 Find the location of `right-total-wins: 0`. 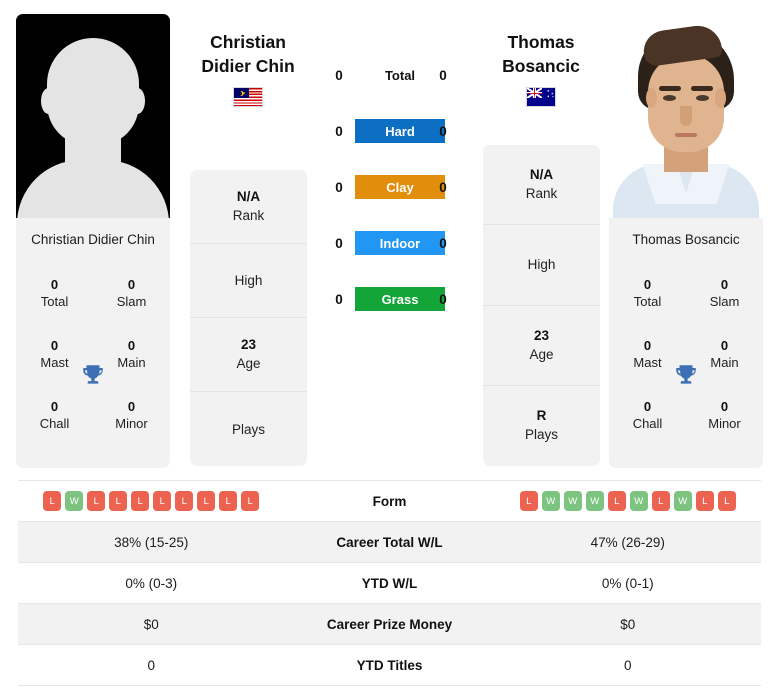

right-total-wins: 0 is located at coordinates (443, 75).